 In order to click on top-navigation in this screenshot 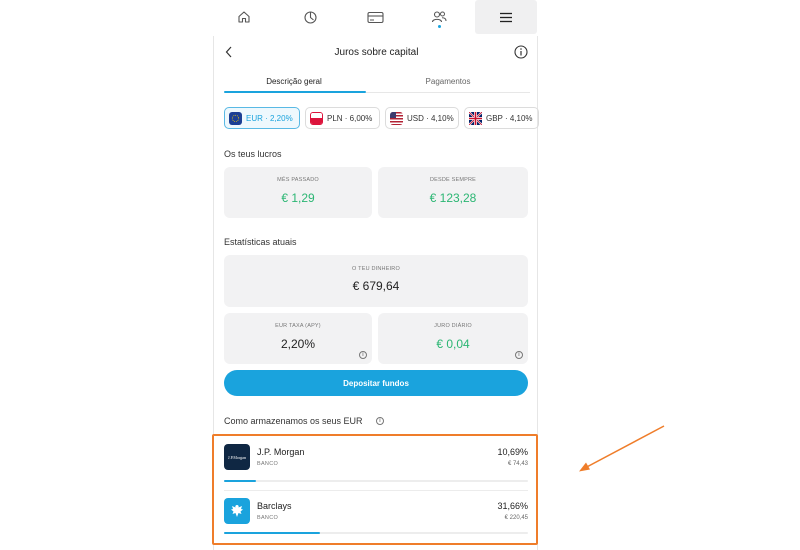, I will do `click(375, 18)`.